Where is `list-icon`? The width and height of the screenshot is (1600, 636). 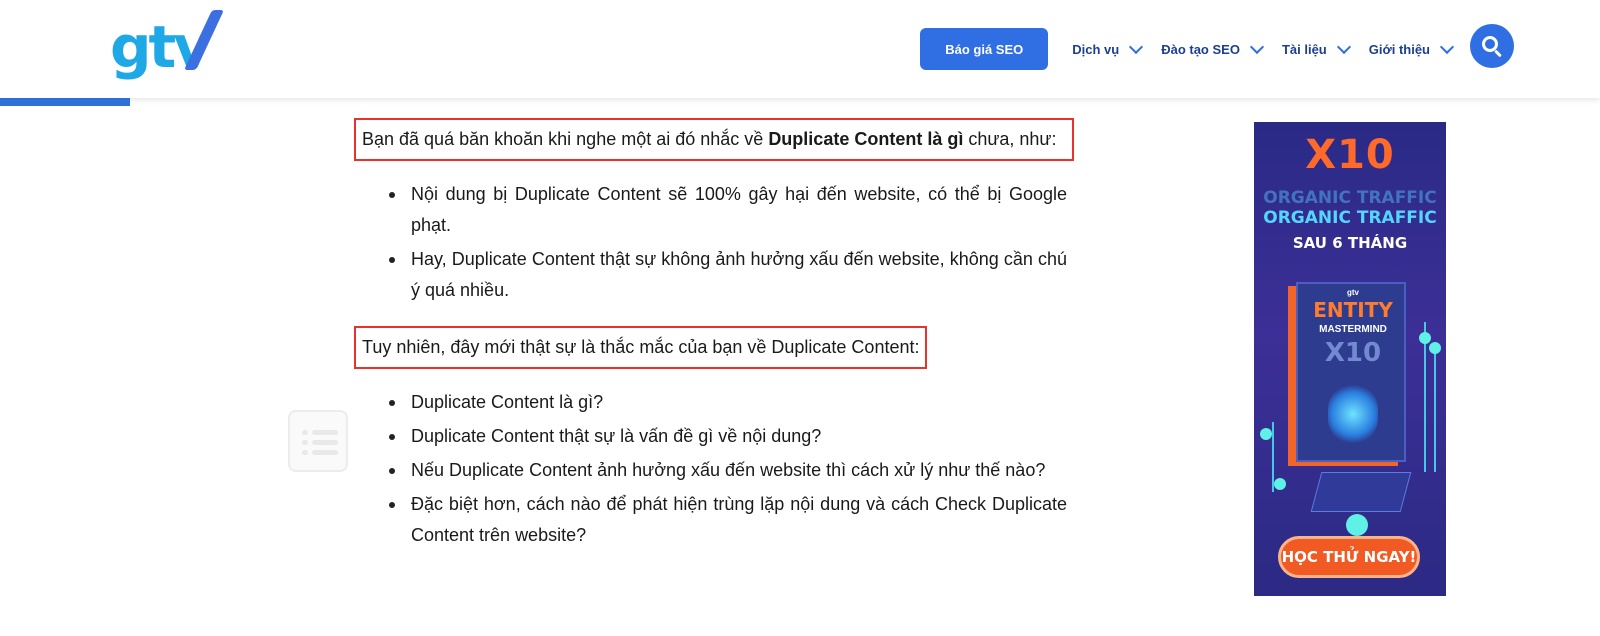 list-icon is located at coordinates (305, 432).